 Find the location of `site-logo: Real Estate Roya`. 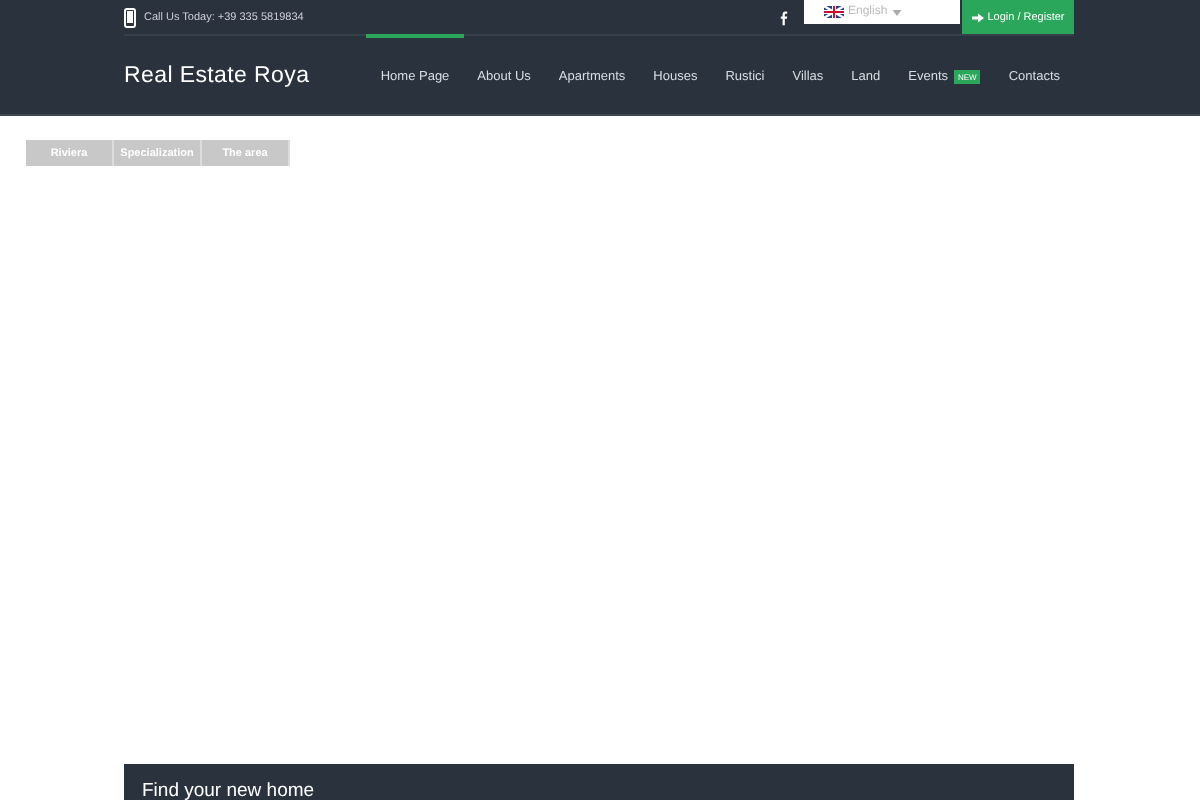

site-logo: Real Estate Roya is located at coordinates (217, 76).